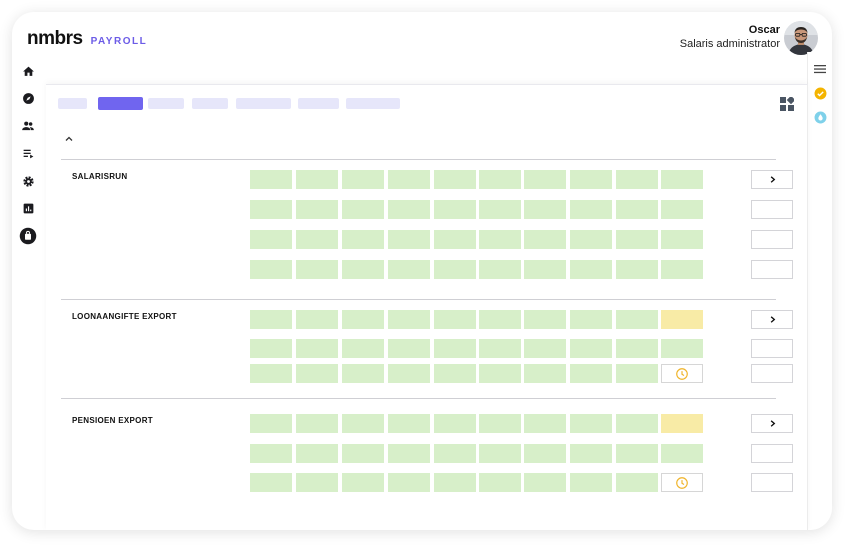  What do you see at coordinates (730, 37) in the screenshot?
I see `user-info: Oscar Salaris administrator` at bounding box center [730, 37].